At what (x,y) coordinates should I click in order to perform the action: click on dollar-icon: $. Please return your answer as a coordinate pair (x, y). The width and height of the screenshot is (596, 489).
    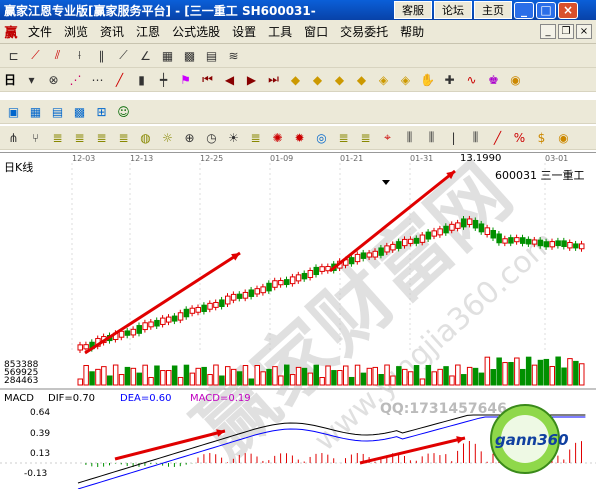
    Looking at the image, I should click on (541, 137).